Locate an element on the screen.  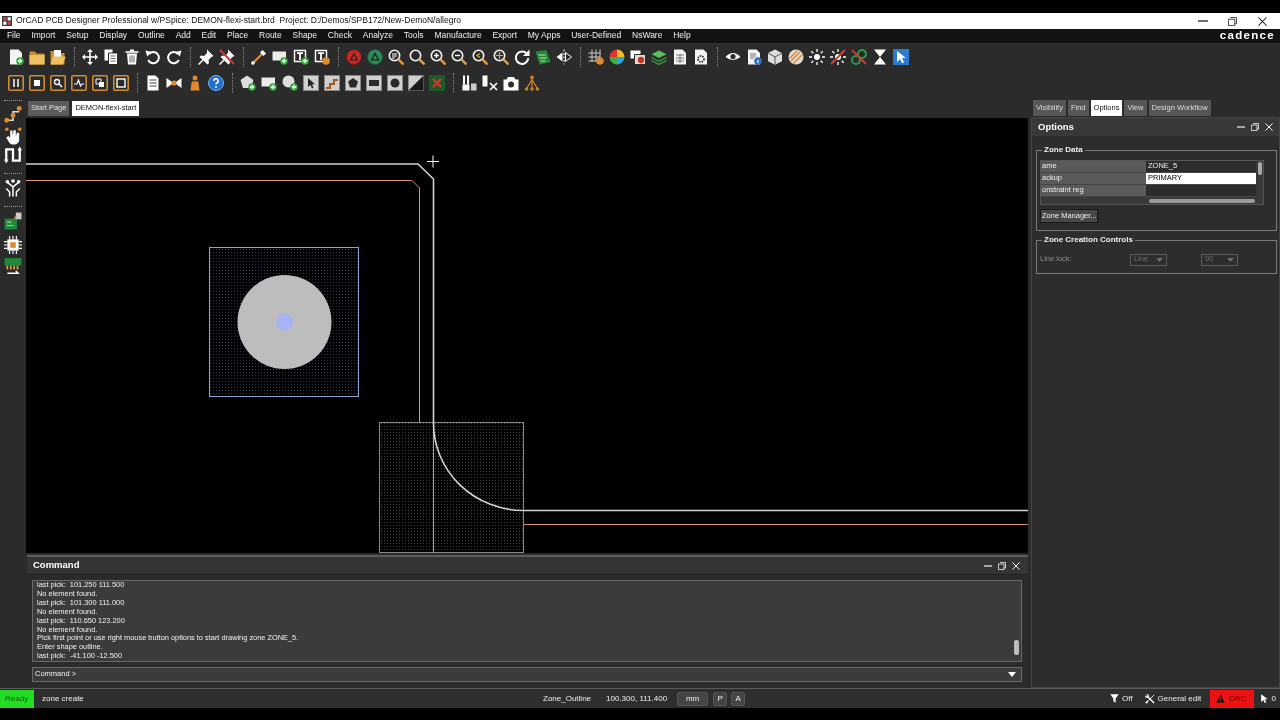
toggle-button: A is located at coordinates (738, 698).